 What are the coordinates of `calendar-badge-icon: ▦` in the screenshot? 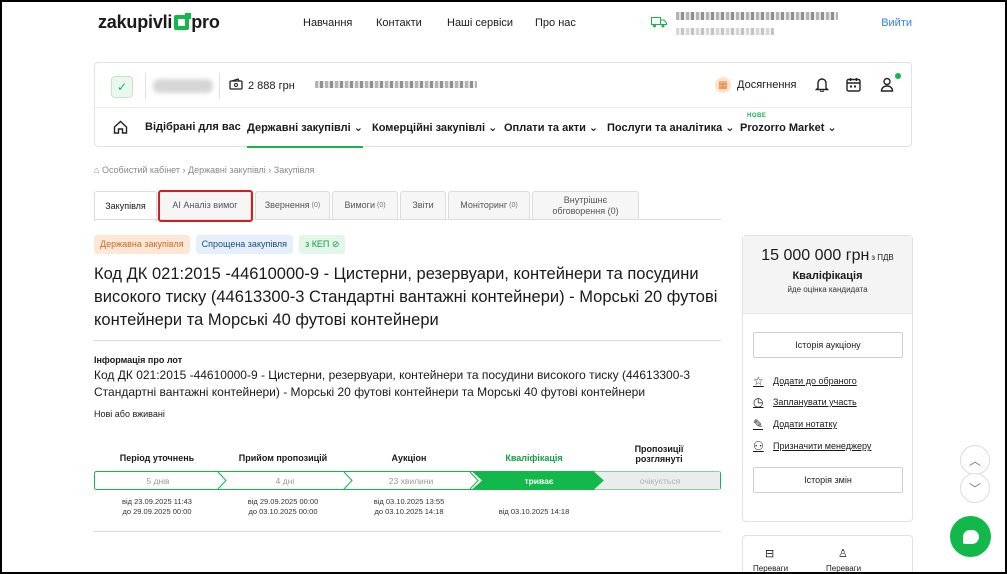 It's located at (723, 85).